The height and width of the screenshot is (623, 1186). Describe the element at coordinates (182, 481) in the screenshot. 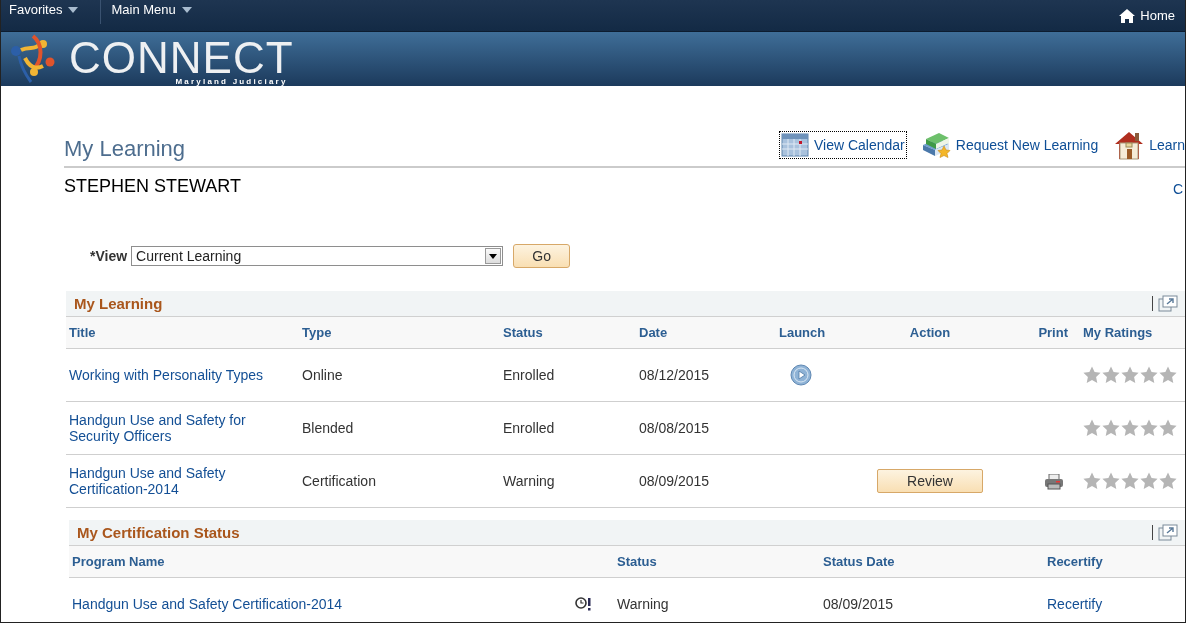

I see `course-link: Handgun Use and Safety Certification-2014` at that location.